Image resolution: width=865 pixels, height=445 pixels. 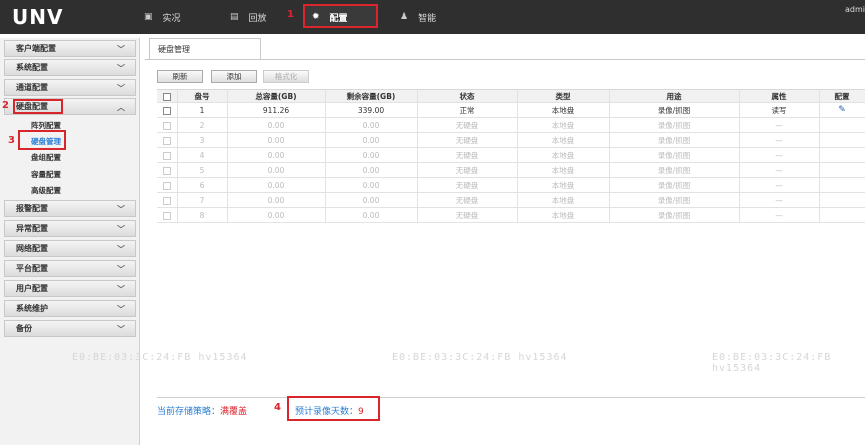 I want to click on nav-smart: ♟ 智能, so click(x=418, y=17).